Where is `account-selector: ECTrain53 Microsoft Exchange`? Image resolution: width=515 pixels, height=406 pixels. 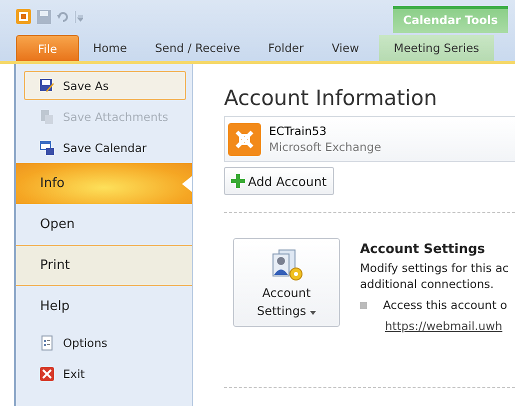
account-selector: ECTrain53 Microsoft Exchange is located at coordinates (369, 139).